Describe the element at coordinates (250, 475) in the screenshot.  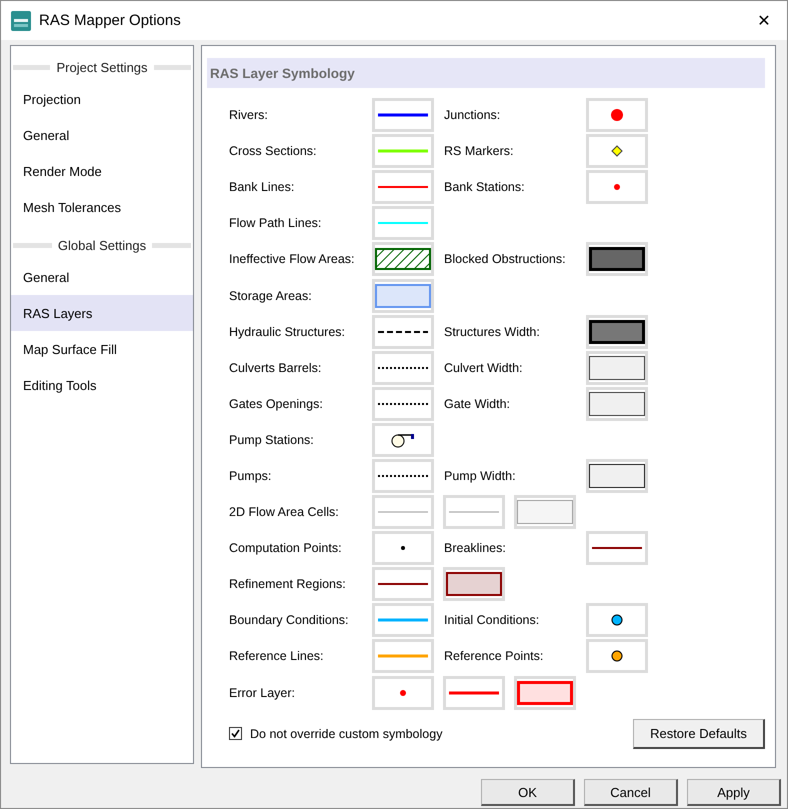
I see `layer-label: Pumps:` at that location.